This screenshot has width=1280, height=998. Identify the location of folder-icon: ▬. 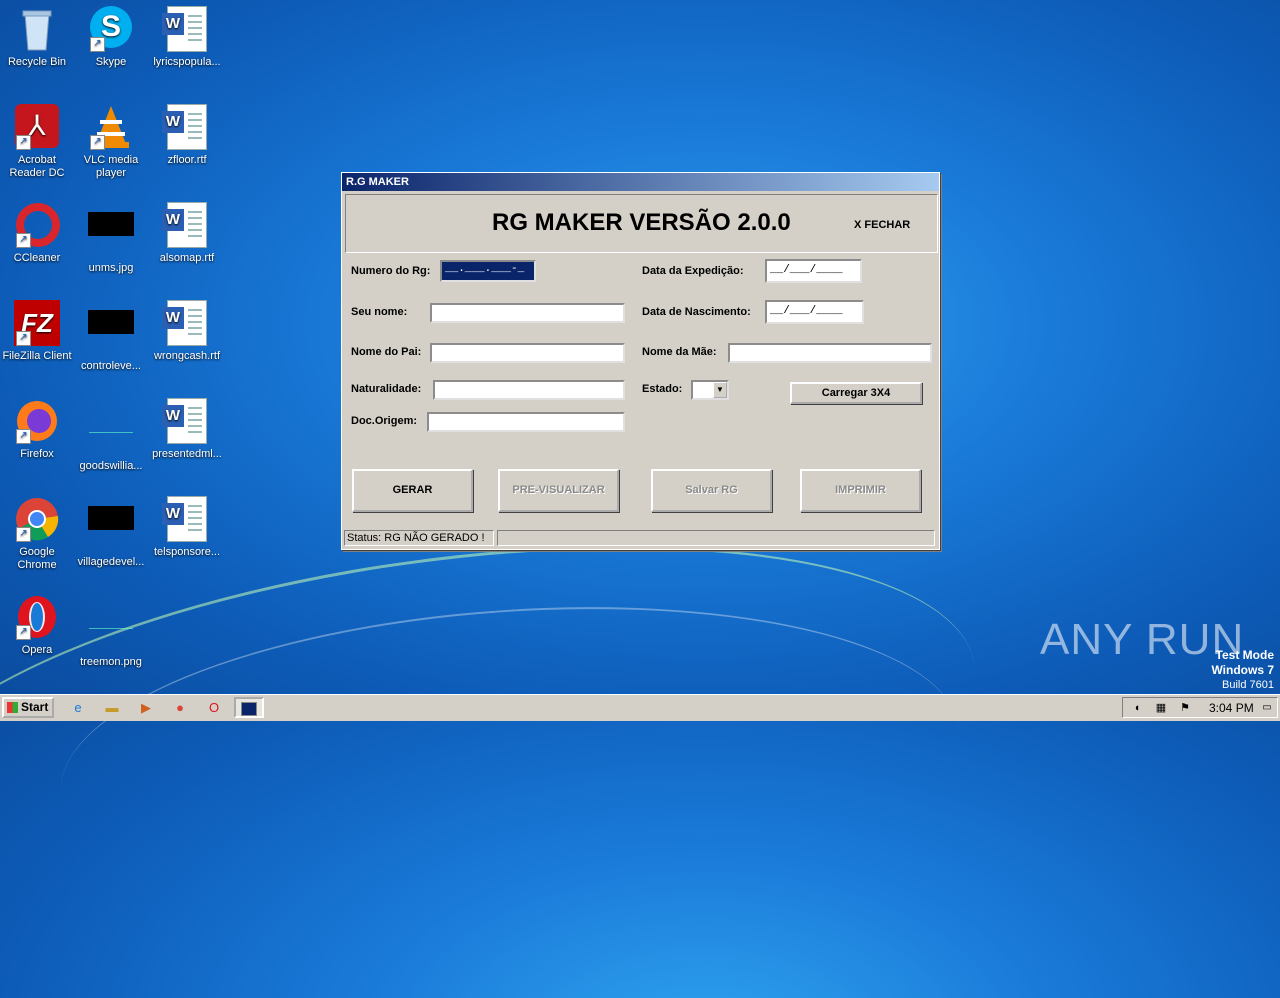
(112, 708).